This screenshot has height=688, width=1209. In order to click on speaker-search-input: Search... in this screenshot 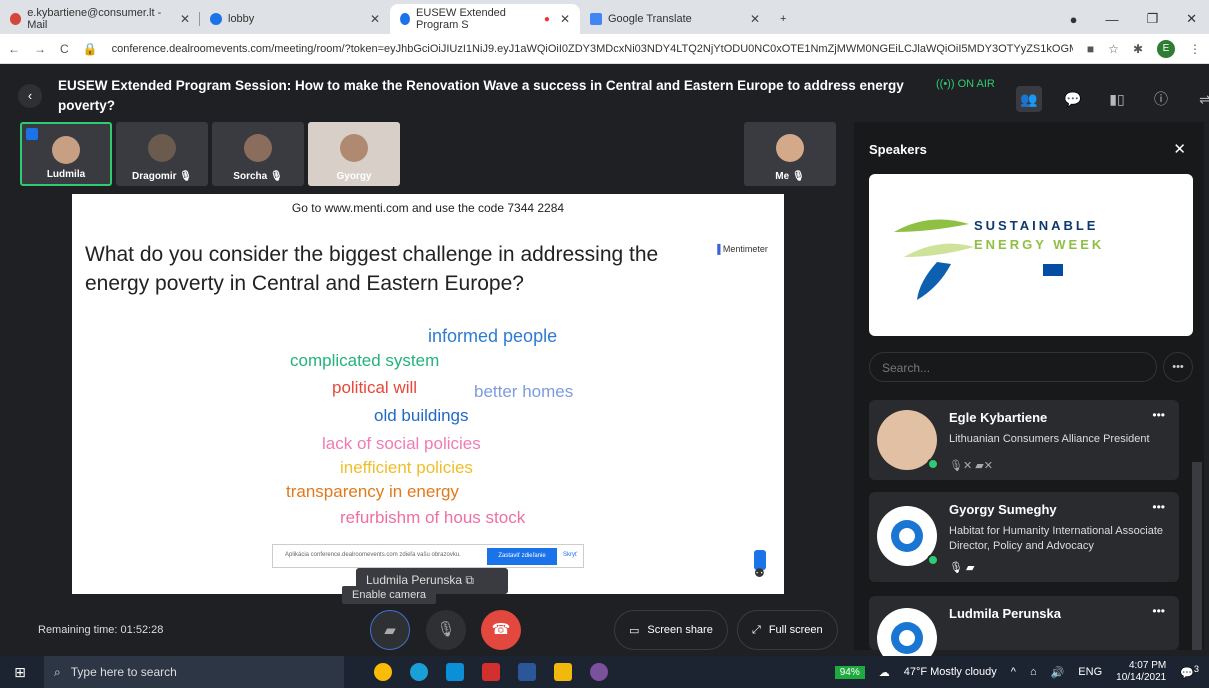, I will do `click(1013, 367)`.